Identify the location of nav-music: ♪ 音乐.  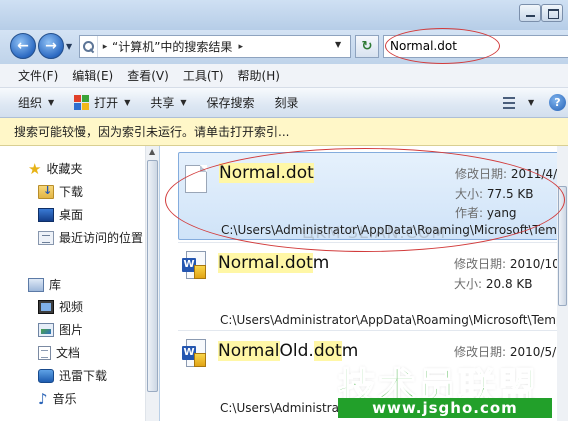
(57, 398).